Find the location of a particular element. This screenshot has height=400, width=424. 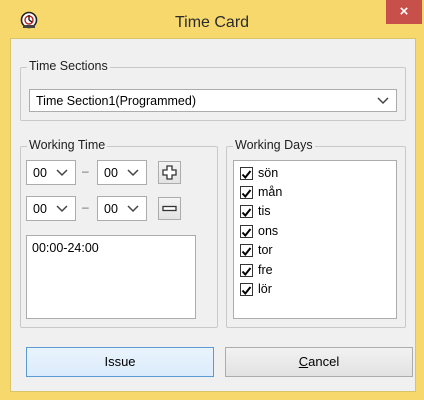

title-bar: Time Card × is located at coordinates (212, 19).